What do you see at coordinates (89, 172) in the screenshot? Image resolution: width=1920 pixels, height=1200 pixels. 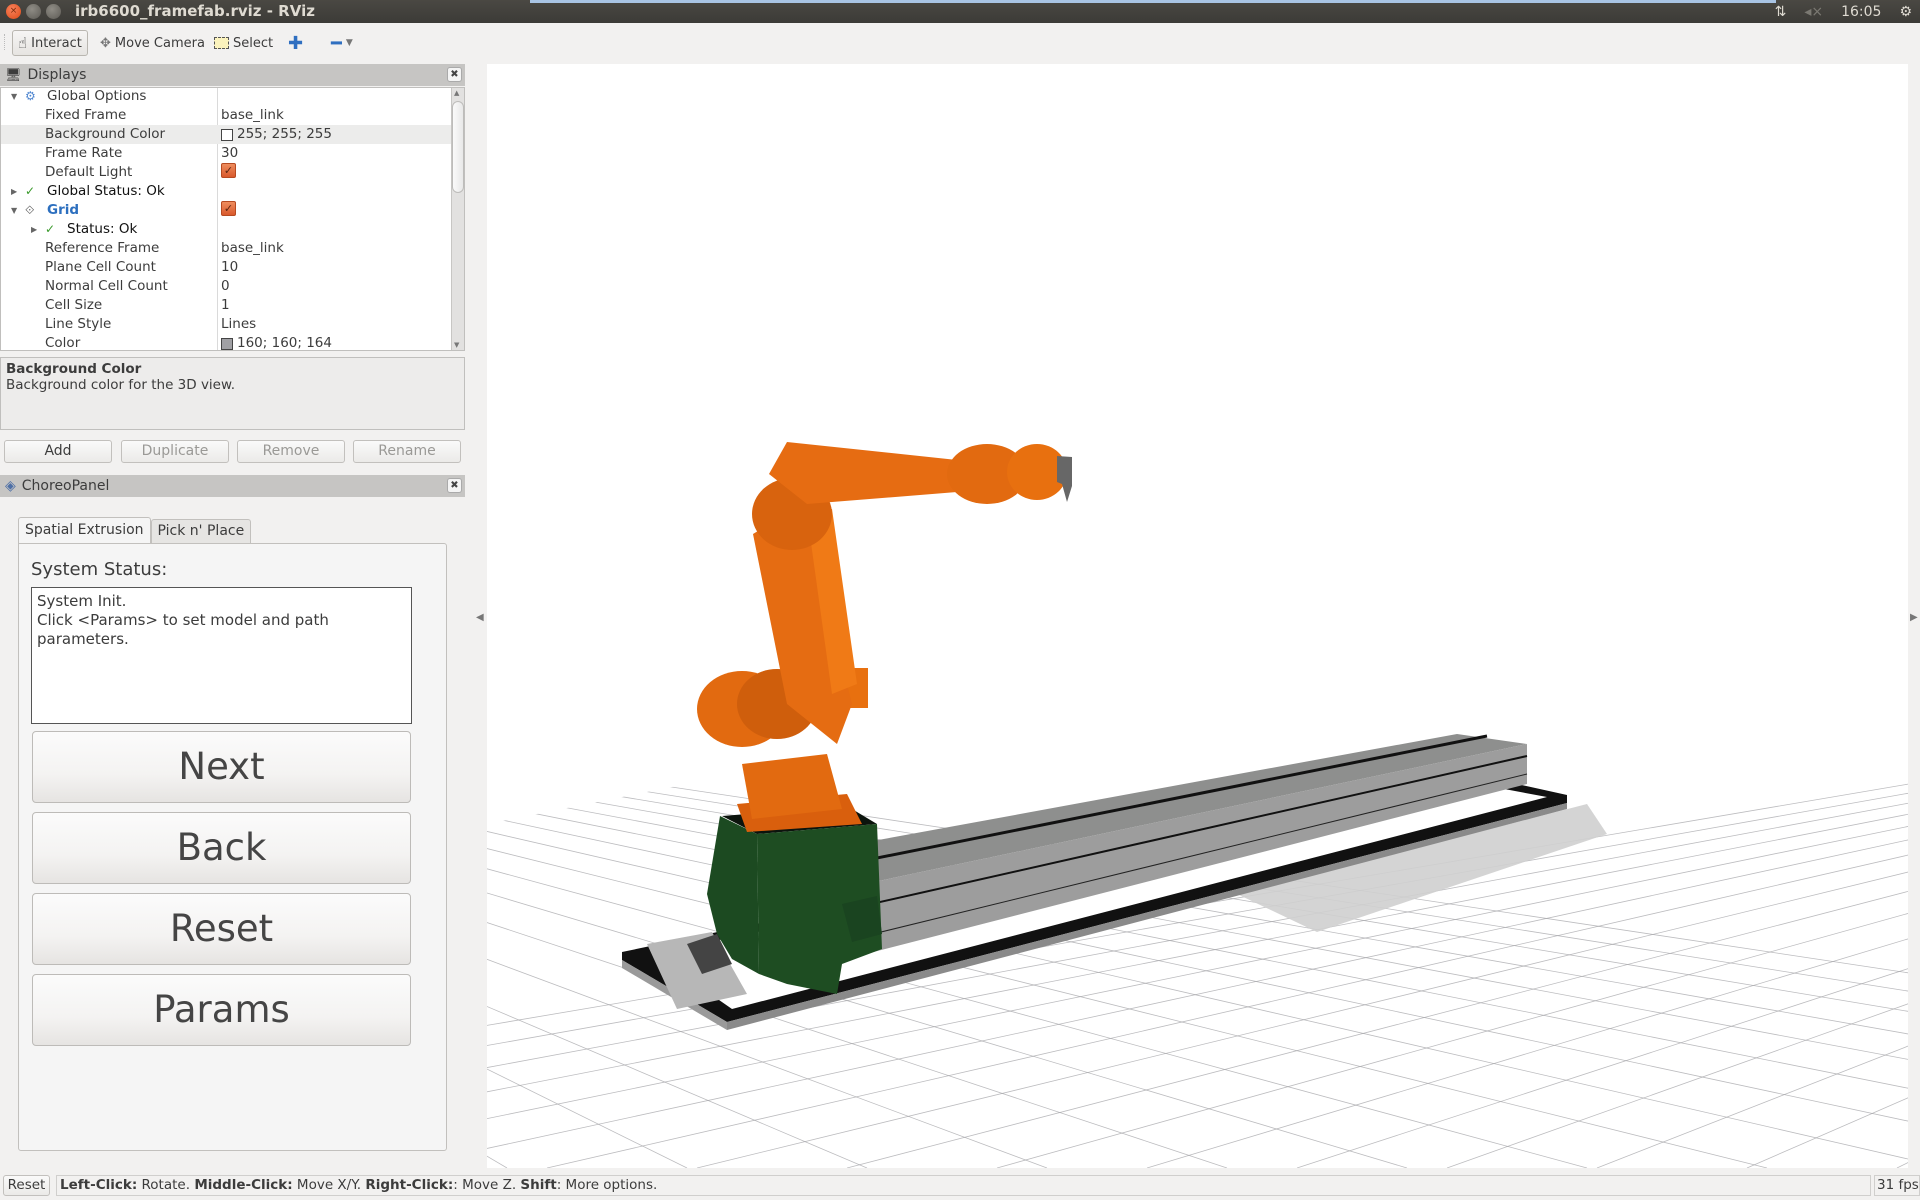 I see `tree-row-label: Default Light` at bounding box center [89, 172].